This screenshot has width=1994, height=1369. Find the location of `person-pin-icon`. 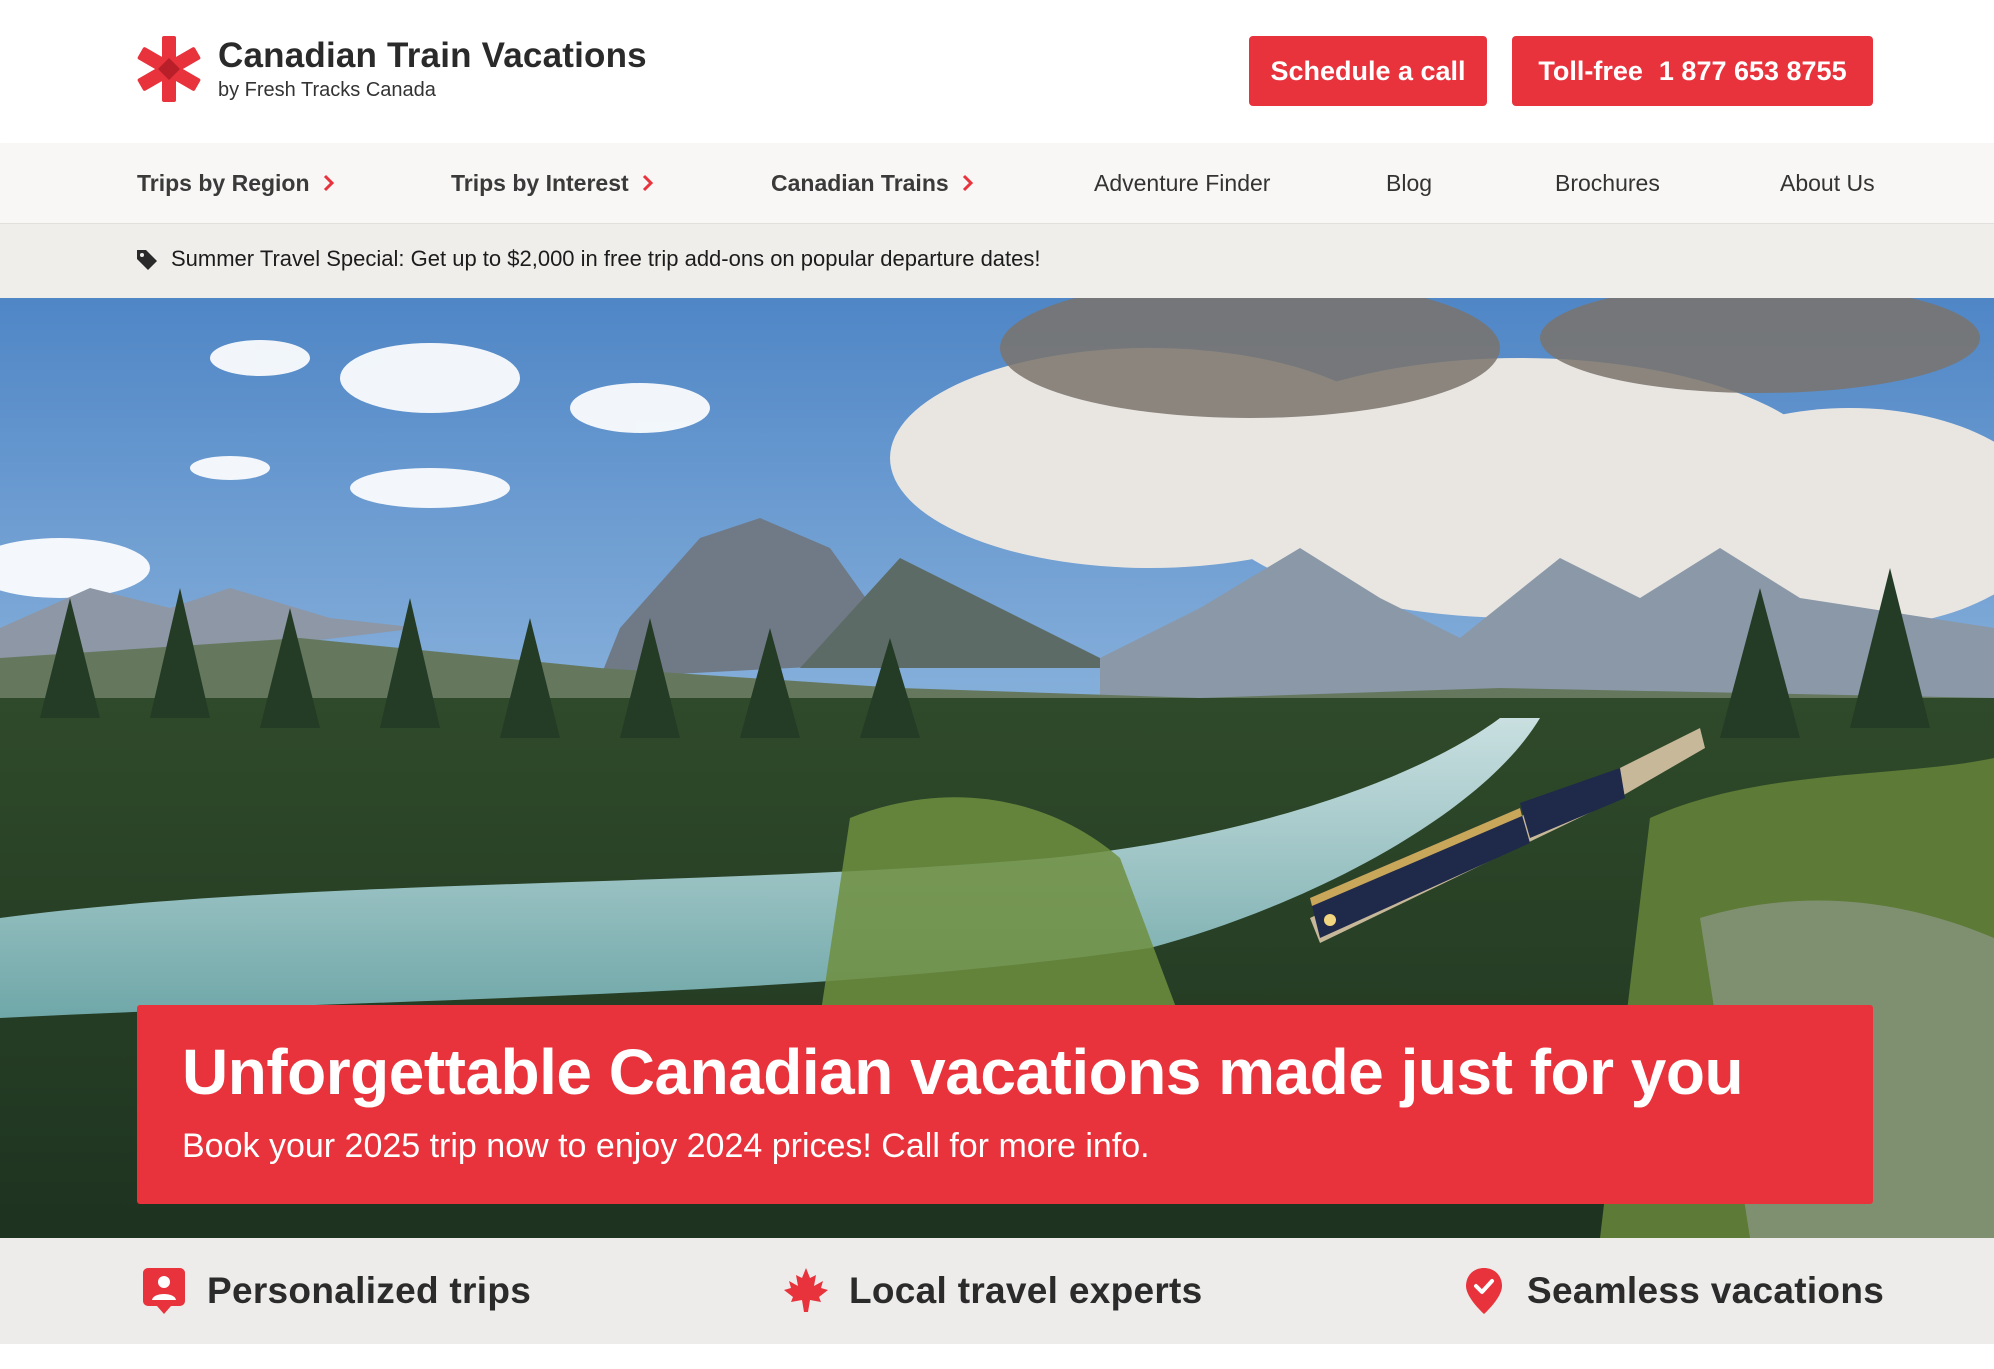

person-pin-icon is located at coordinates (164, 1291).